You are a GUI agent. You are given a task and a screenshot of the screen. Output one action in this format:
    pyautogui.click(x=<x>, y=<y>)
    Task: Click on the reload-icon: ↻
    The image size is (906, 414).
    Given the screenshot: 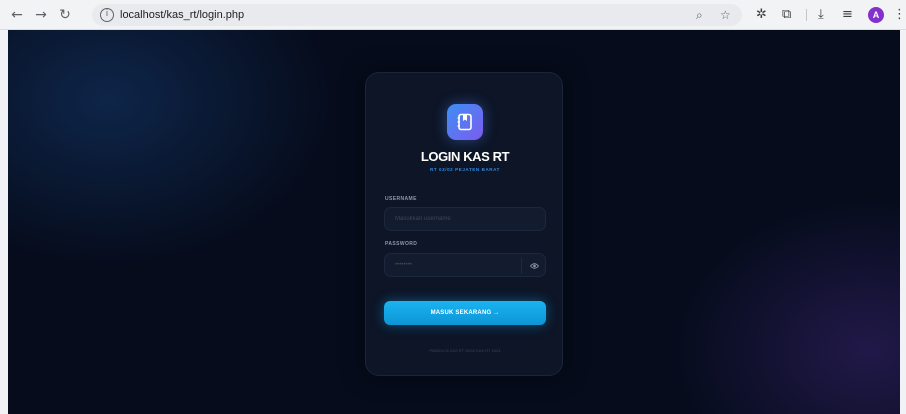 What is the action you would take?
    pyautogui.click(x=65, y=15)
    